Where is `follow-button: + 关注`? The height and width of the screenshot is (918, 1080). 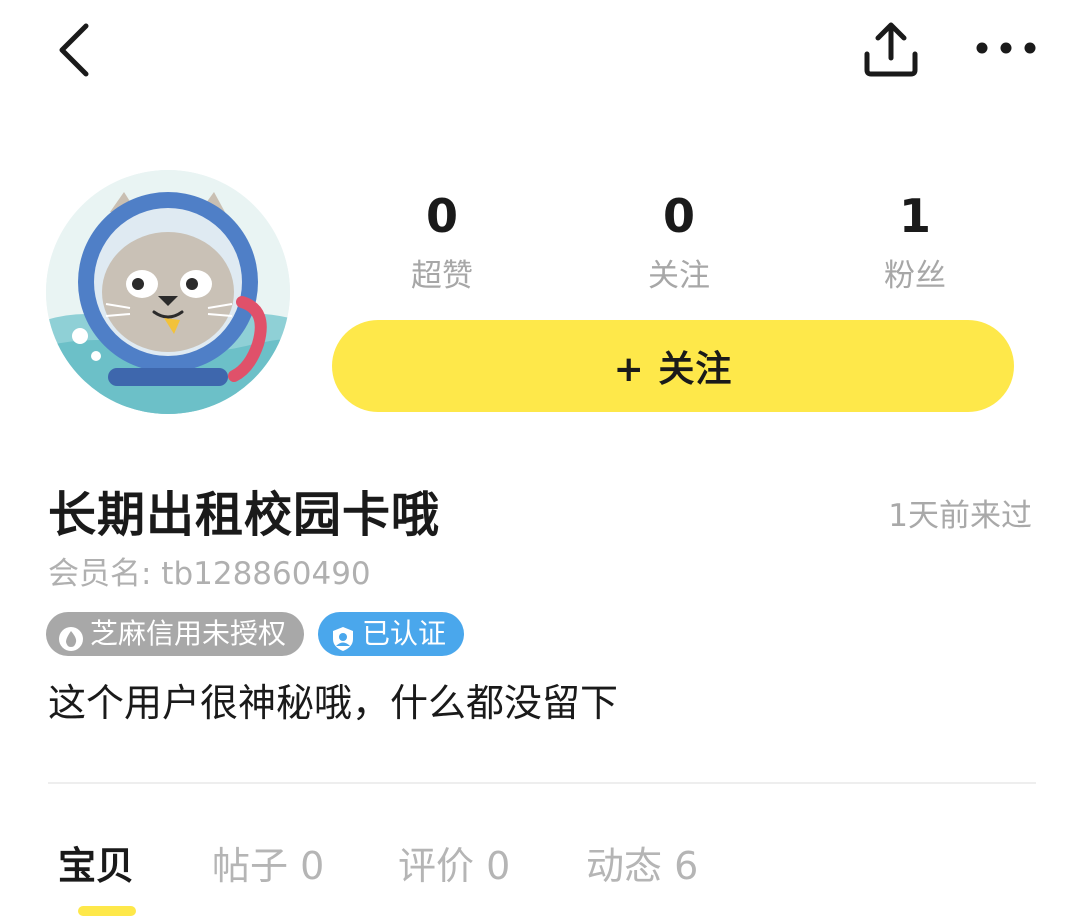 follow-button: + 关注 is located at coordinates (673, 366).